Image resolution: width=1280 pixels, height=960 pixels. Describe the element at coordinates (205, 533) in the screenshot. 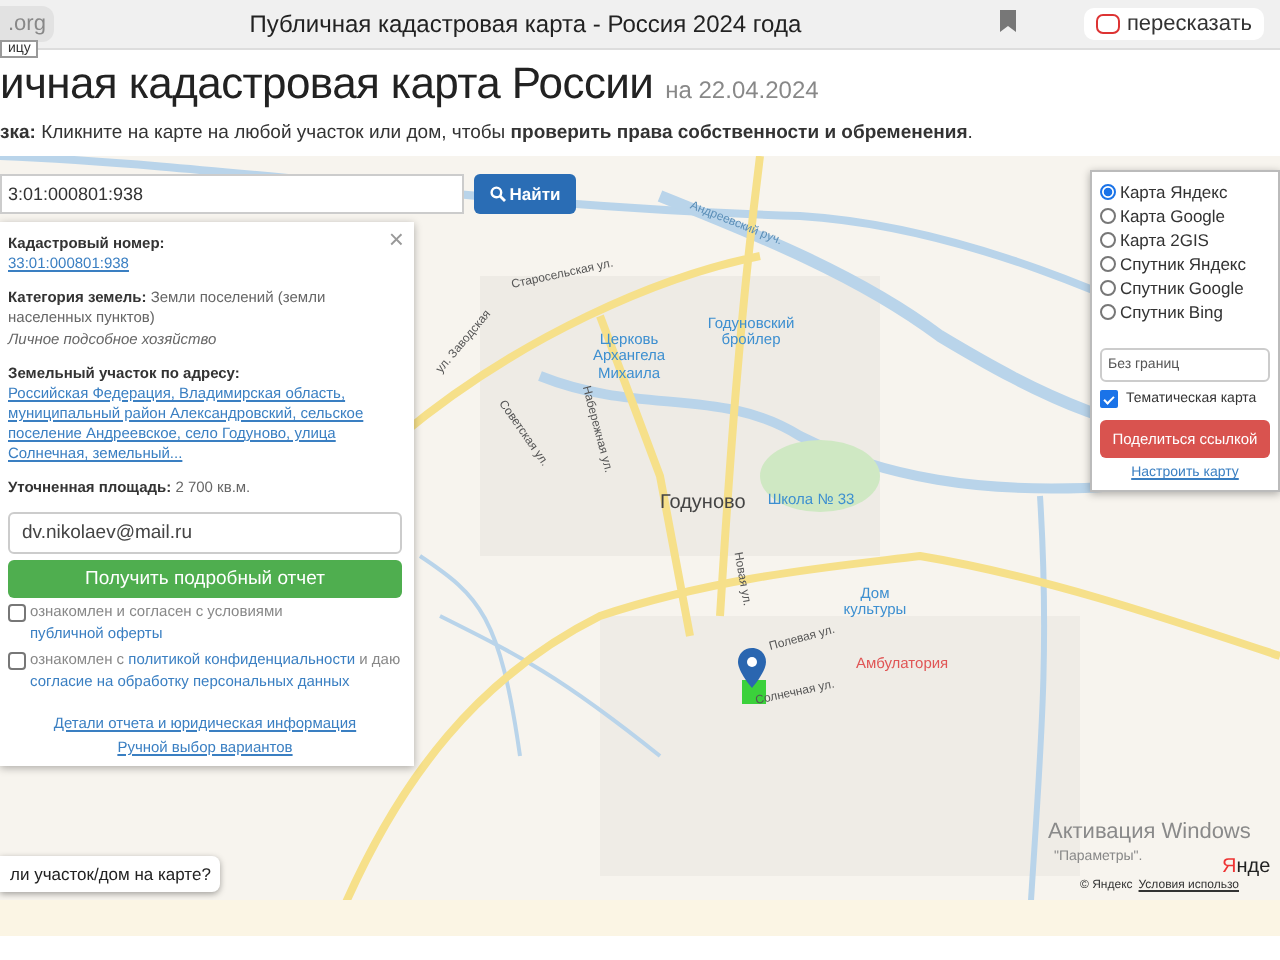

I see `email-field: dv.nikolaev@mail.ru` at that location.